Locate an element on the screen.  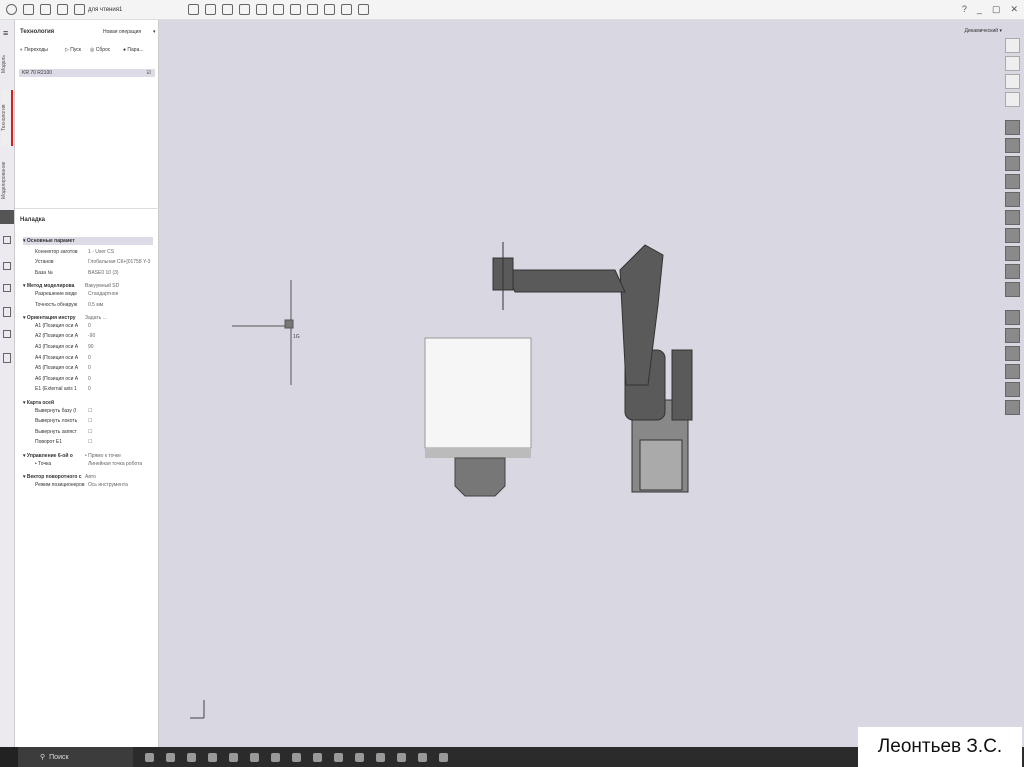
tab-simulation: Моделирование is located at coordinates (7, 180).